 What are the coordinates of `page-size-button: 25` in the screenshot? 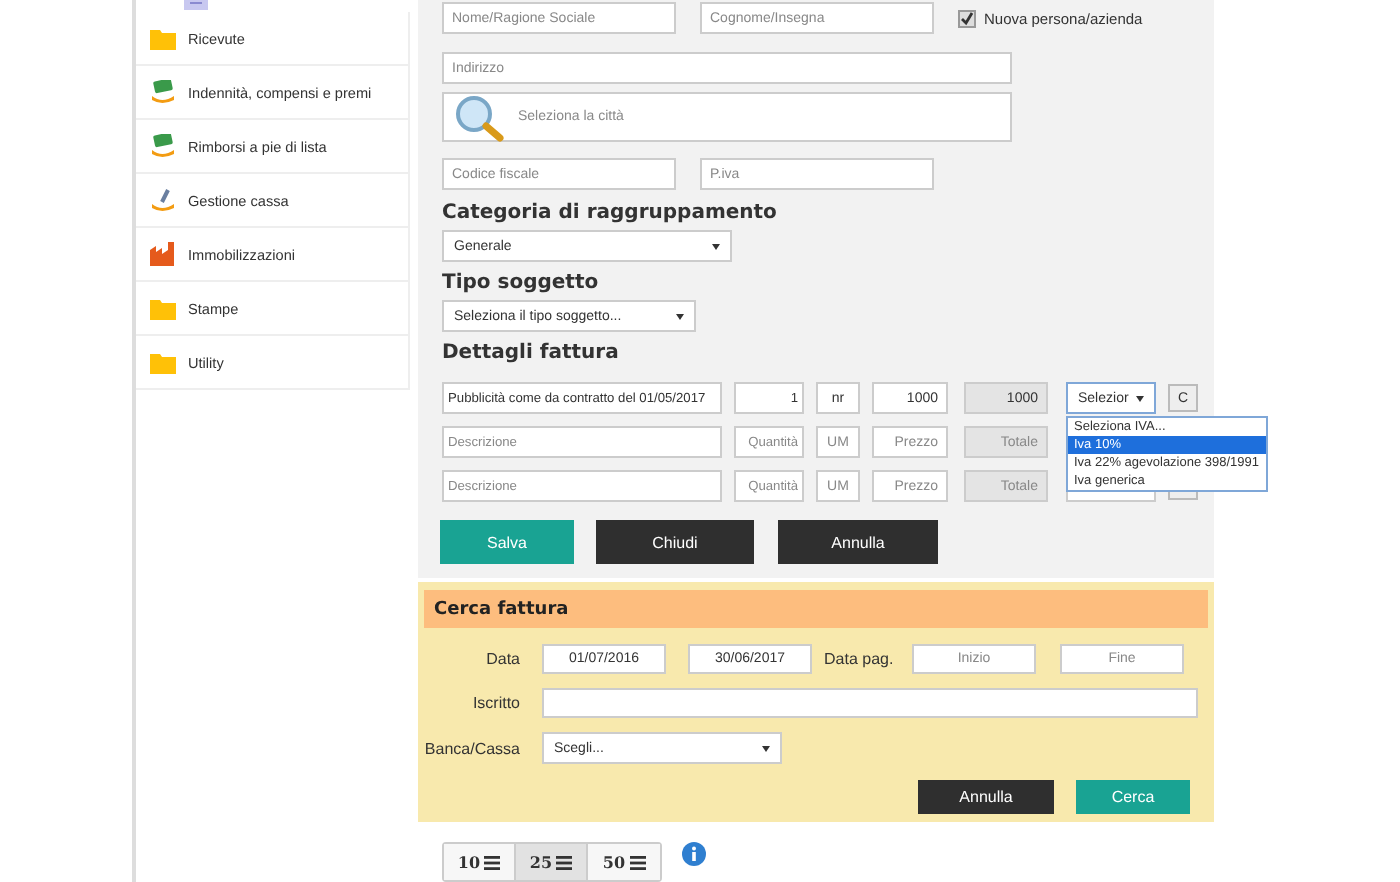 It's located at (552, 862).